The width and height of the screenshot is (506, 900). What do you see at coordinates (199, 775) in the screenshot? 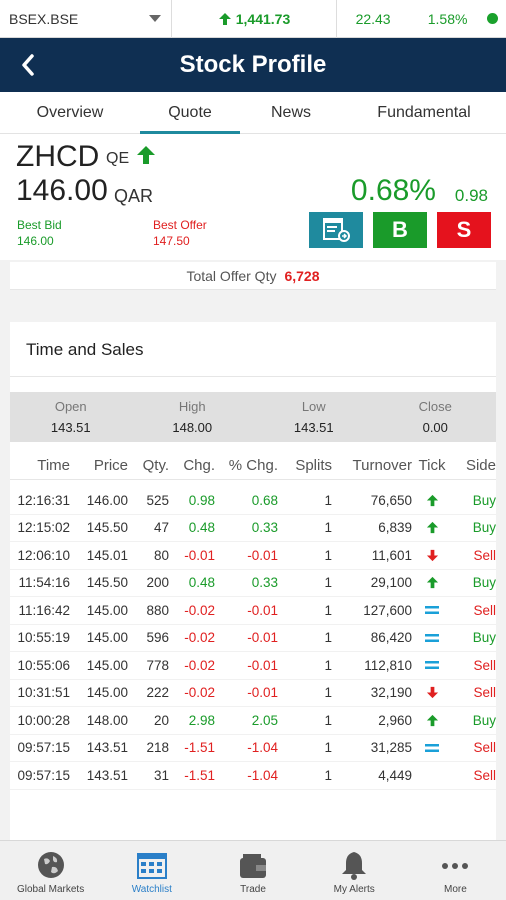
I see `trade-change: -1.51` at bounding box center [199, 775].